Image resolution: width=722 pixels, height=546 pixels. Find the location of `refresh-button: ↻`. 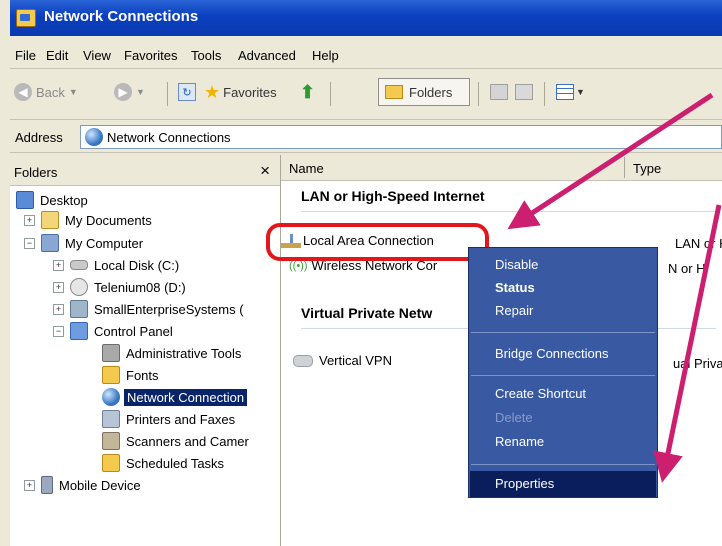

refresh-button: ↻ is located at coordinates (187, 92).